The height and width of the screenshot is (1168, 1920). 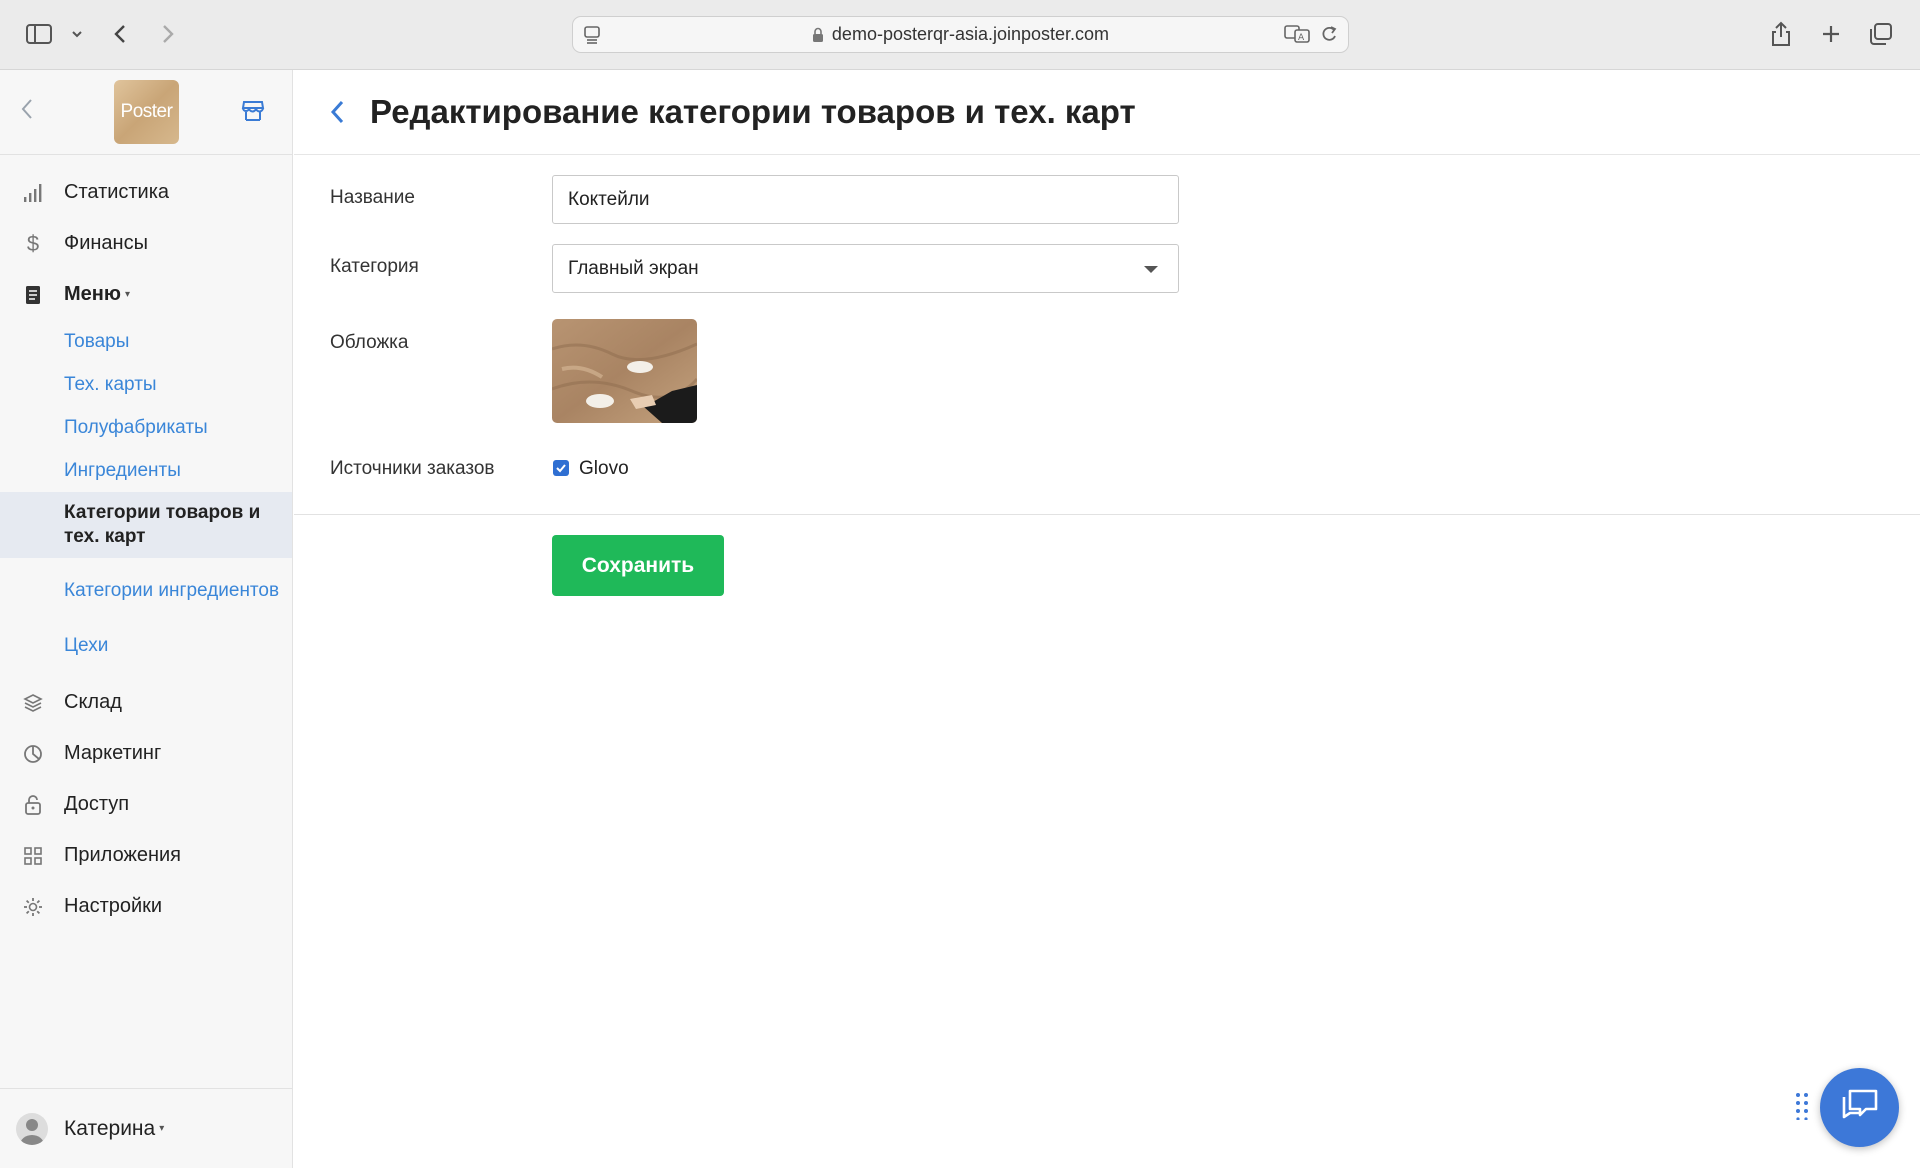 What do you see at coordinates (337, 112) in the screenshot?
I see `back-arrow-icon` at bounding box center [337, 112].